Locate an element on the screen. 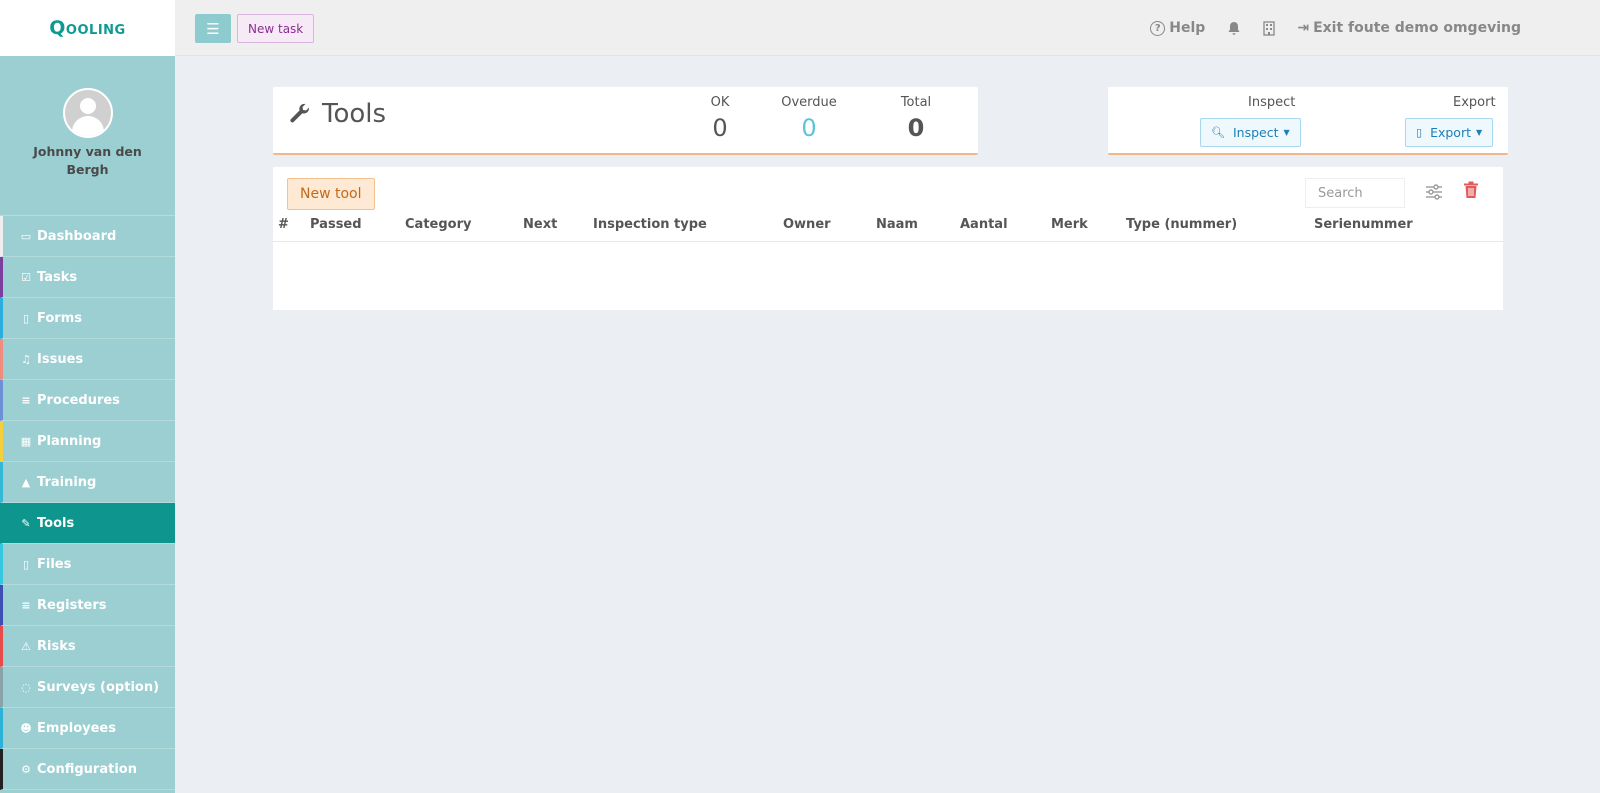  column-header: Category is located at coordinates (438, 224).